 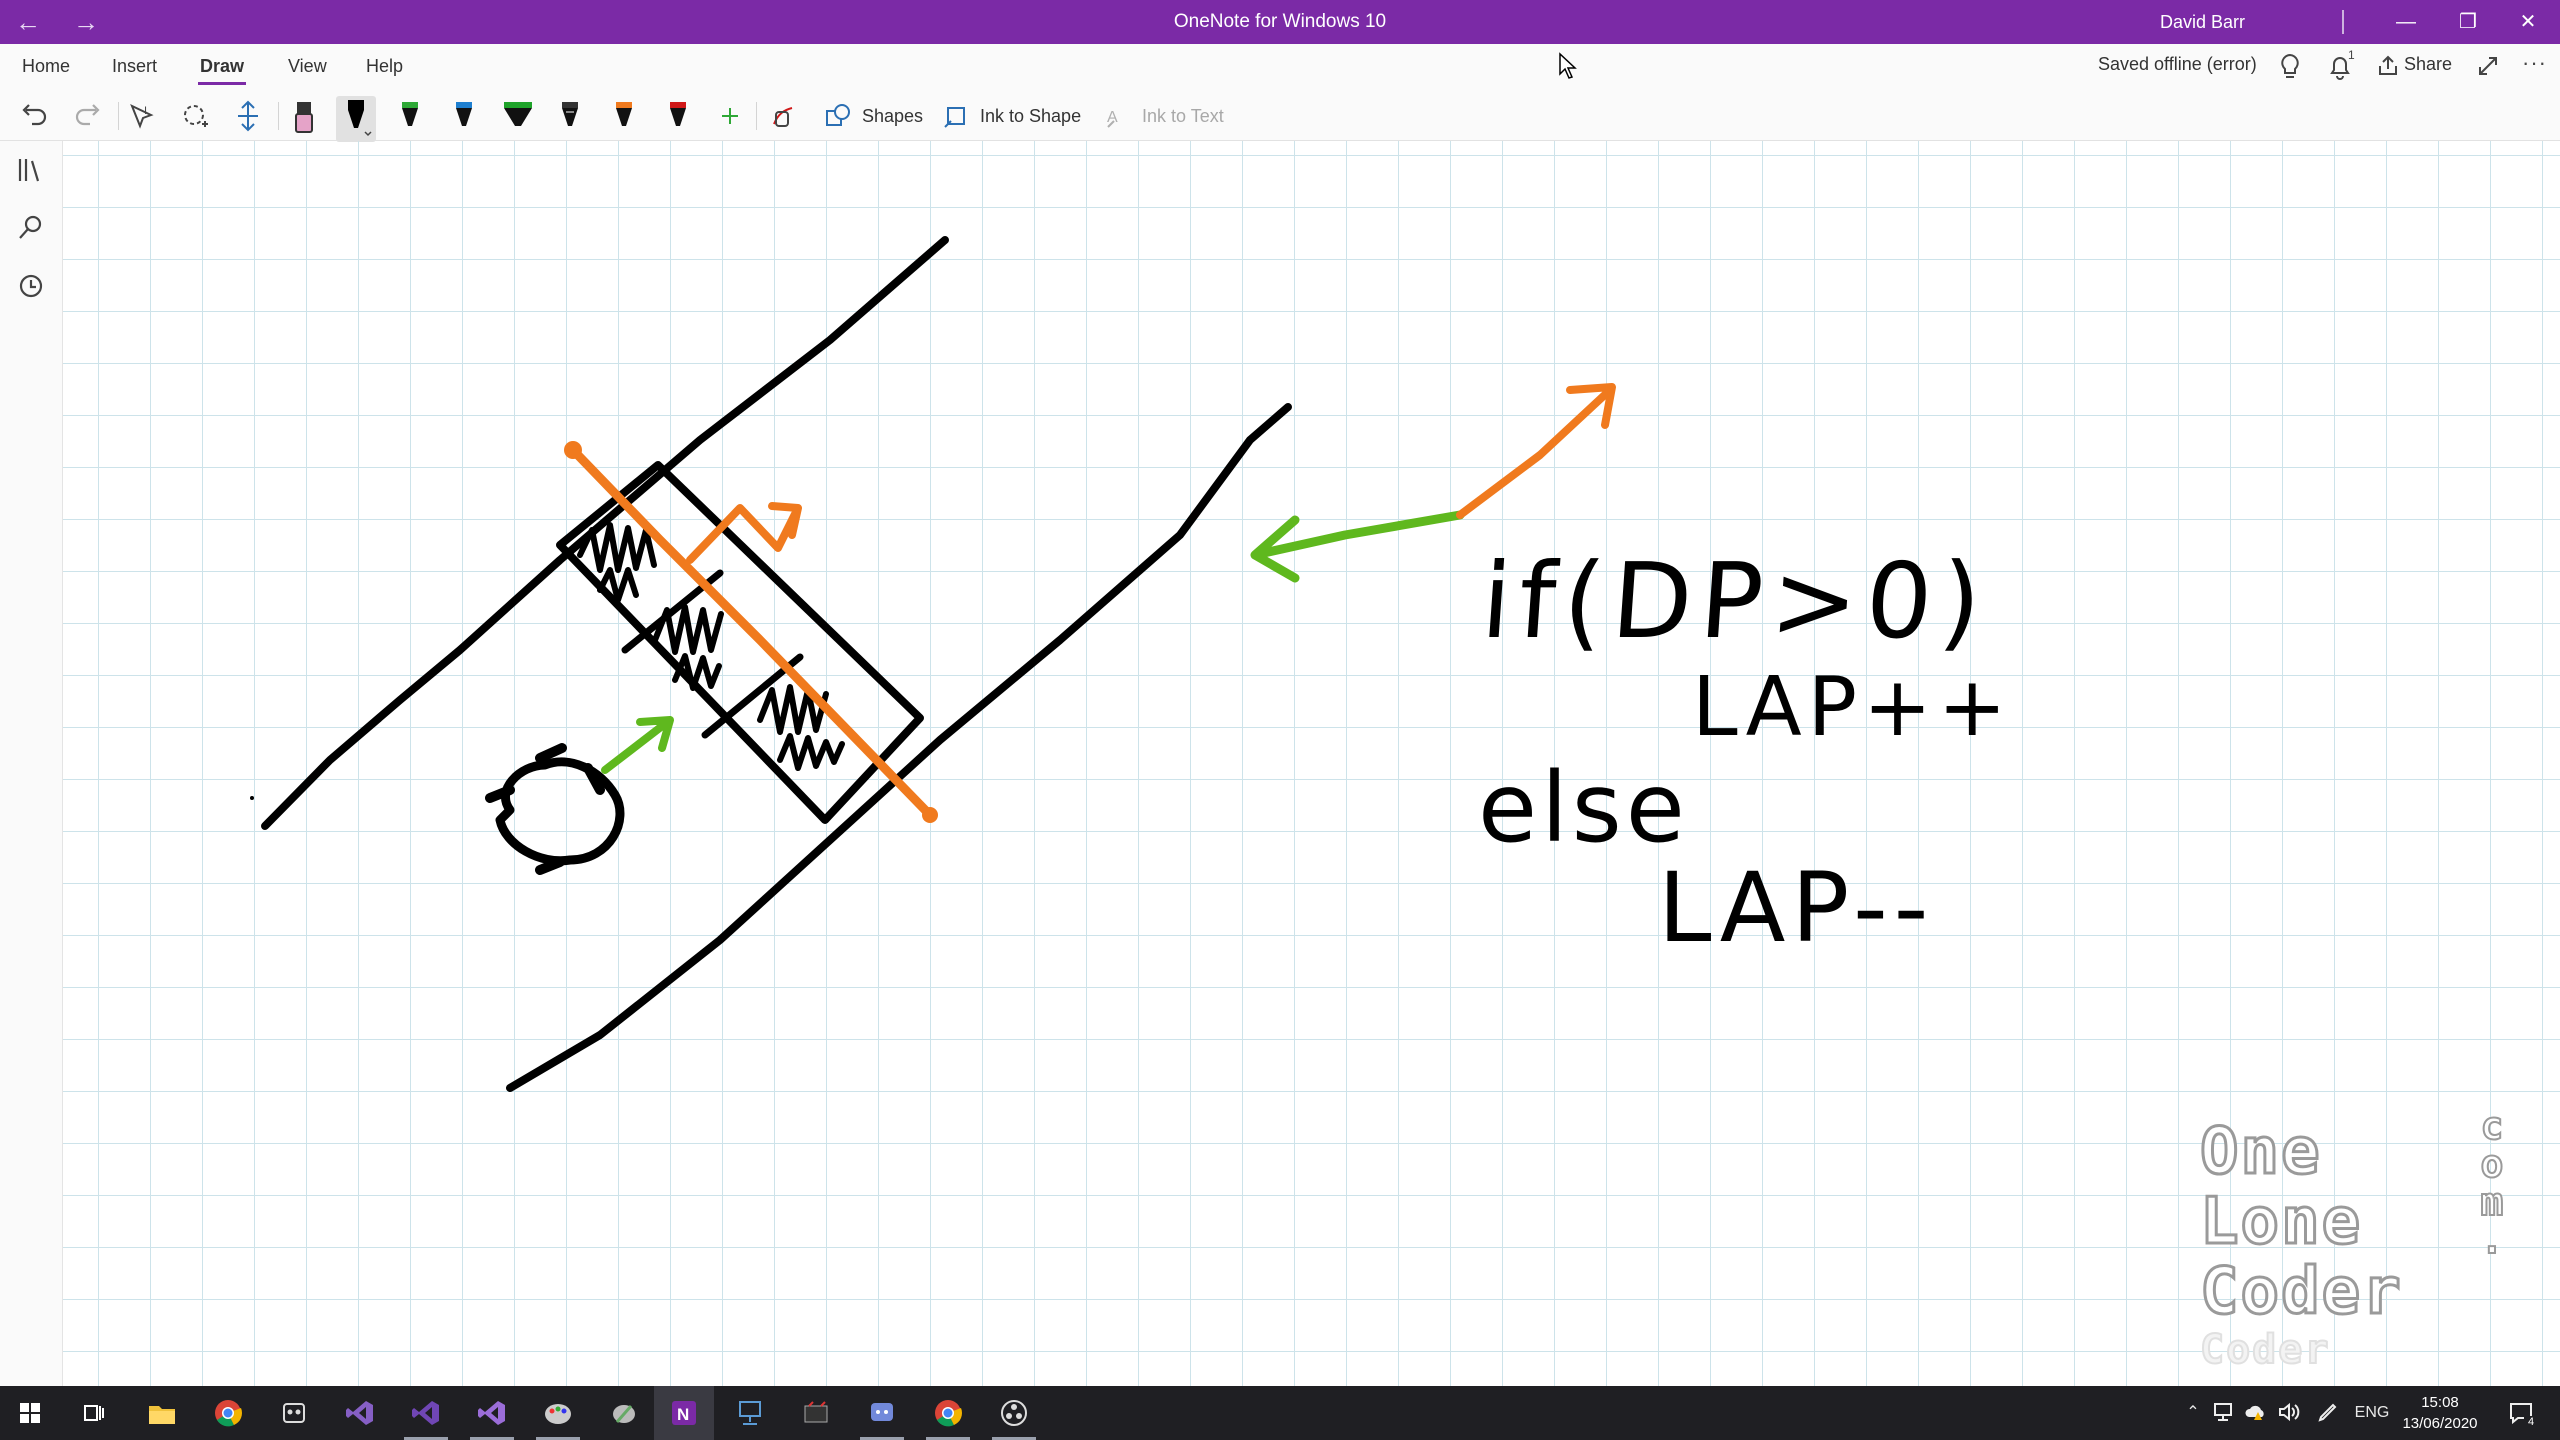 I want to click on pencil-black-icon, so click(x=570, y=119).